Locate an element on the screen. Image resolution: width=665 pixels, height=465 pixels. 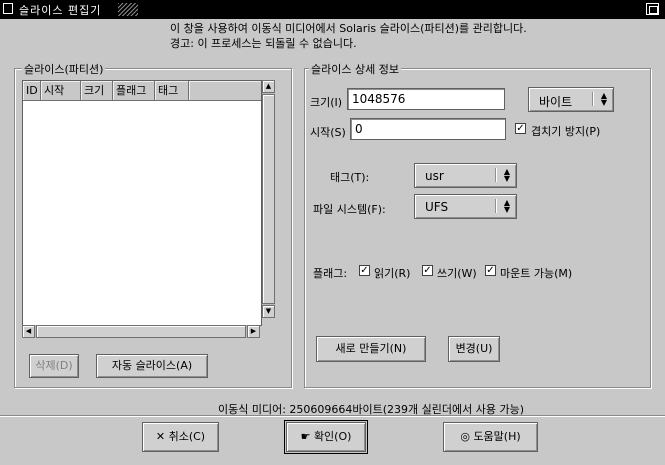
filesystem-label: 파일 시스템(F): is located at coordinates (349, 209).